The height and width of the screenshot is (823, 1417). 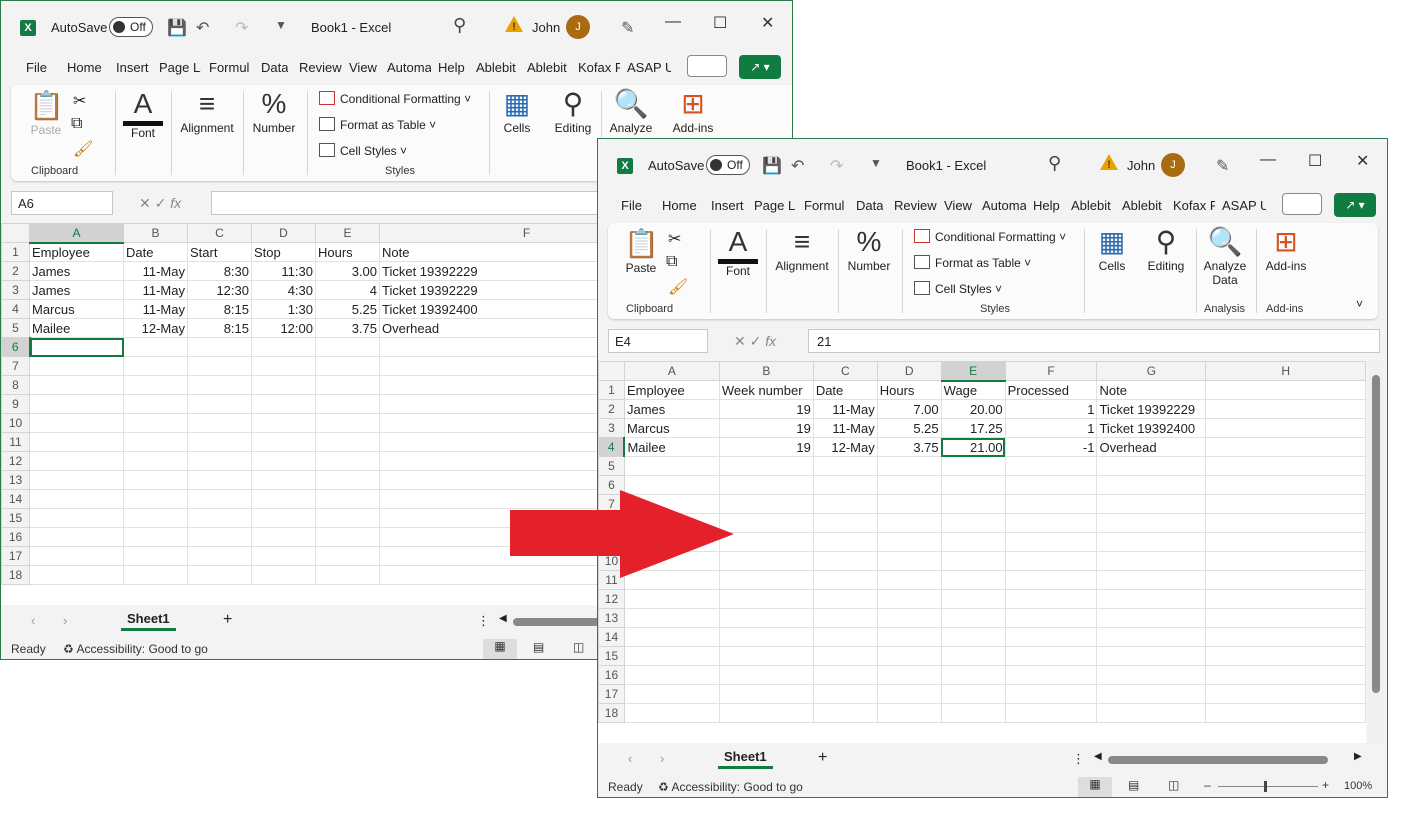 What do you see at coordinates (538, 647) in the screenshot?
I see `page-layout-view-icon: ▤` at bounding box center [538, 647].